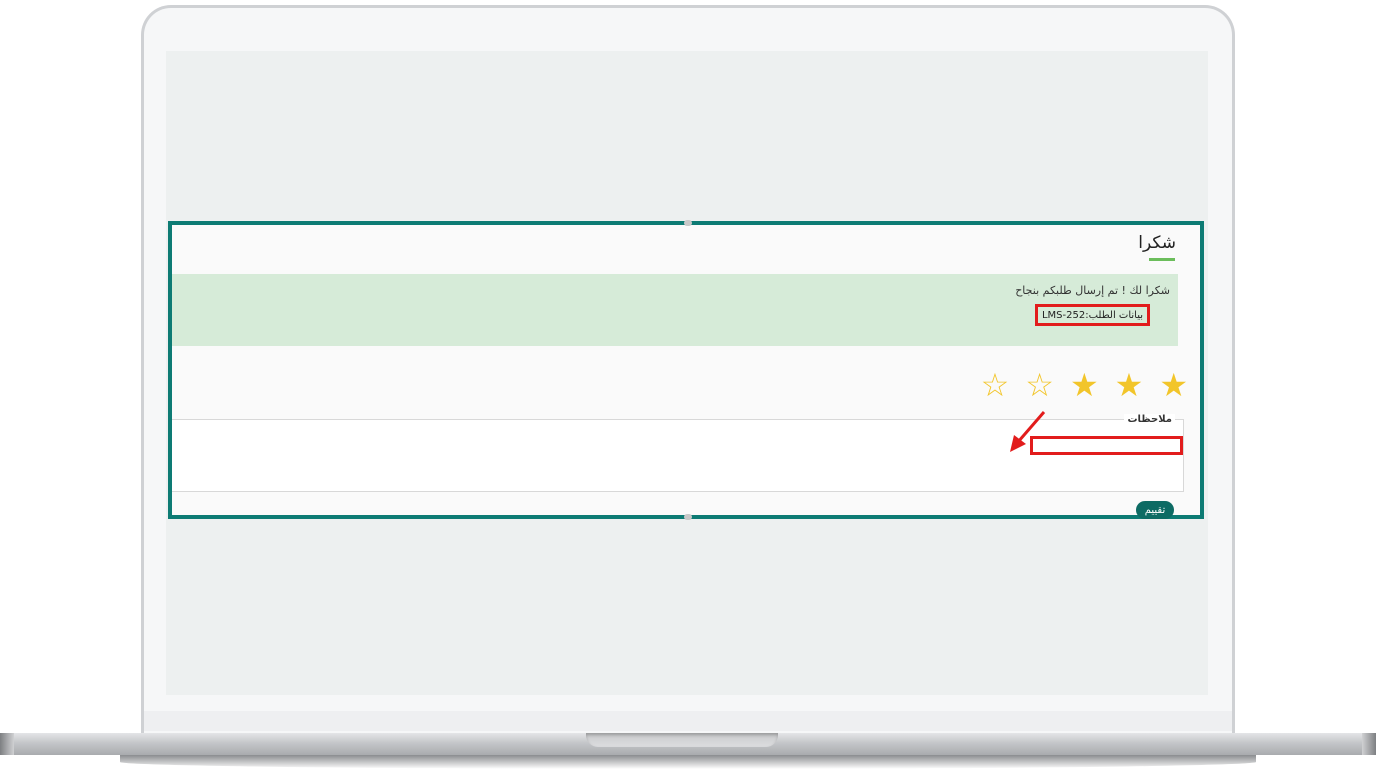 The image size is (1376, 773). What do you see at coordinates (682, 740) in the screenshot?
I see `laptop-notch` at bounding box center [682, 740].